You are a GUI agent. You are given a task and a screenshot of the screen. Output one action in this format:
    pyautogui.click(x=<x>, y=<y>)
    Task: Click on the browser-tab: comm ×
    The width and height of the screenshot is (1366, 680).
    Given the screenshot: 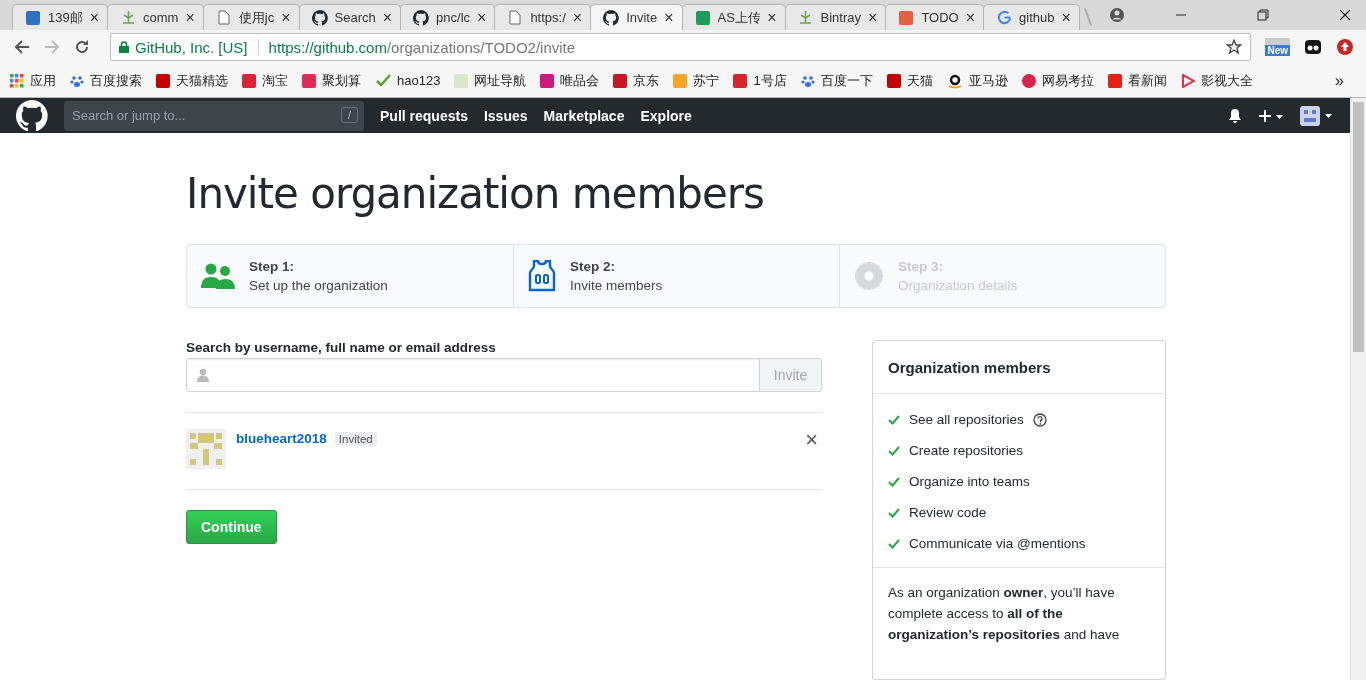 What is the action you would take?
    pyautogui.click(x=155, y=17)
    